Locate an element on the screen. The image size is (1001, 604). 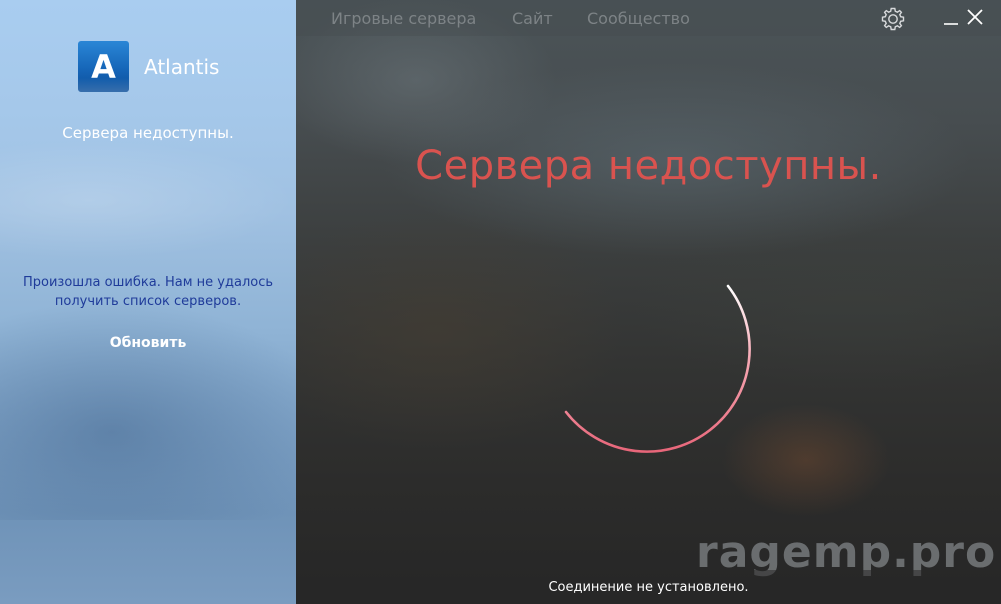
atlantis-logo-icon: A is located at coordinates (103, 66).